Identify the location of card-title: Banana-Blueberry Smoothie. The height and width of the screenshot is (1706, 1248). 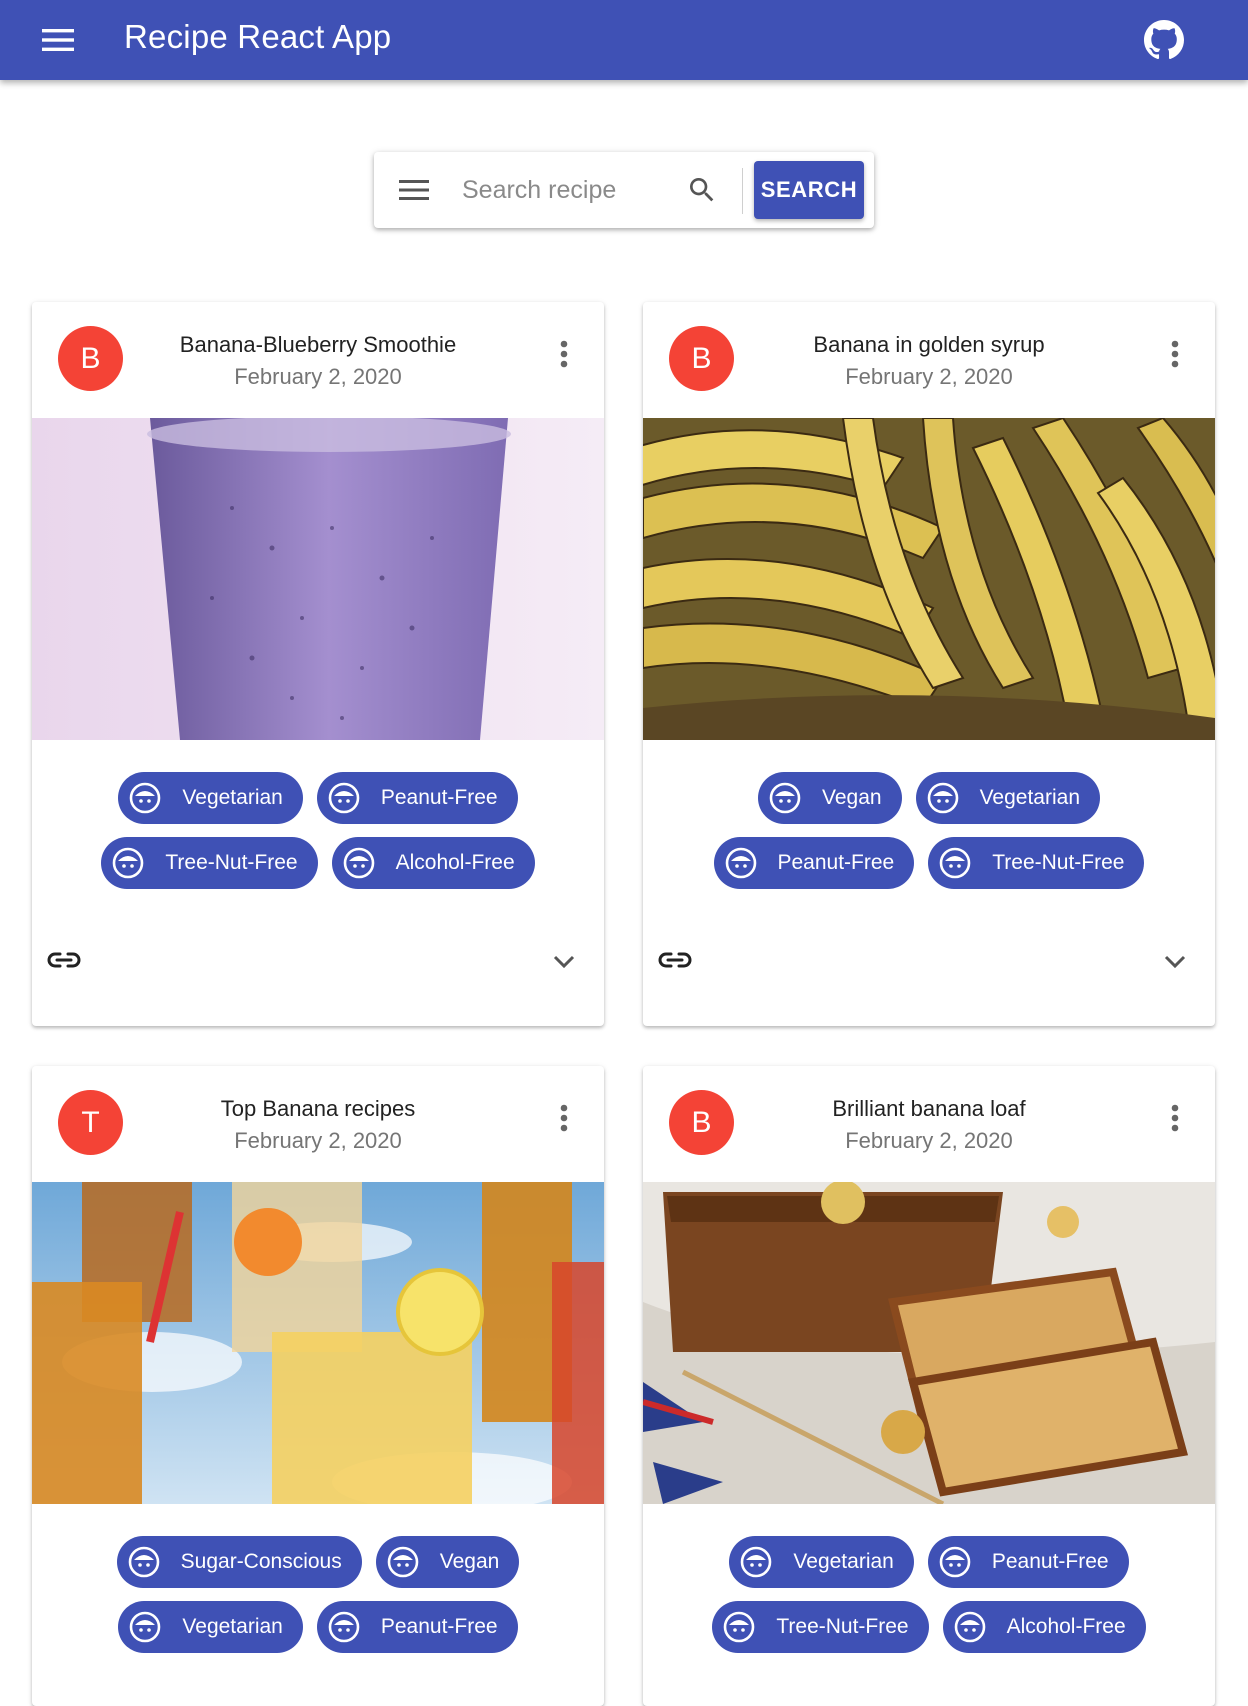
(318, 344).